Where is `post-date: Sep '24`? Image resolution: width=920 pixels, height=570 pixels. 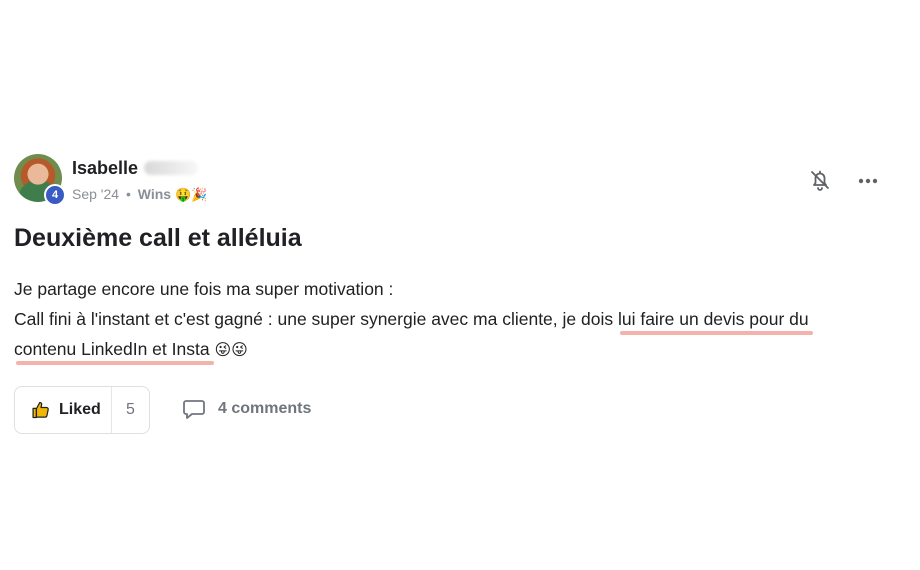 post-date: Sep '24 is located at coordinates (95, 194).